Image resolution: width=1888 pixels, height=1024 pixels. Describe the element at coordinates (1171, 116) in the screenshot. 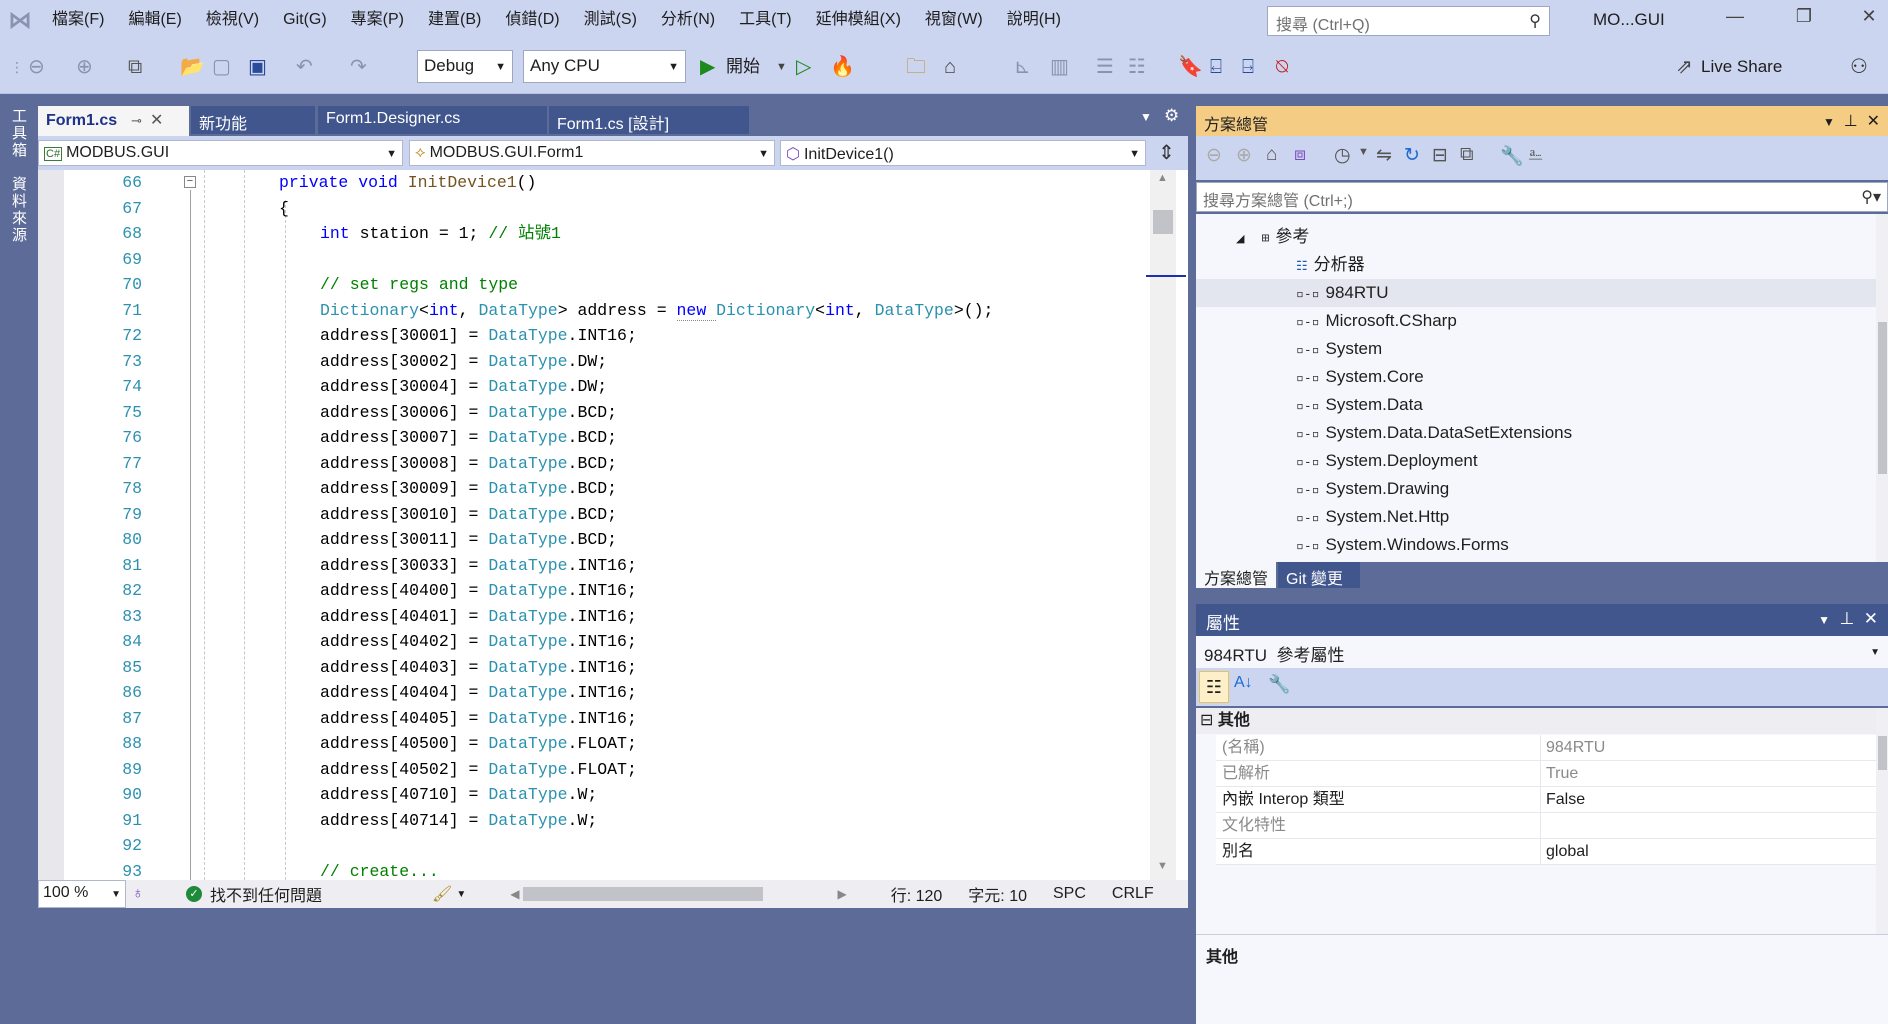

I see `gear-icon: ⚙` at that location.